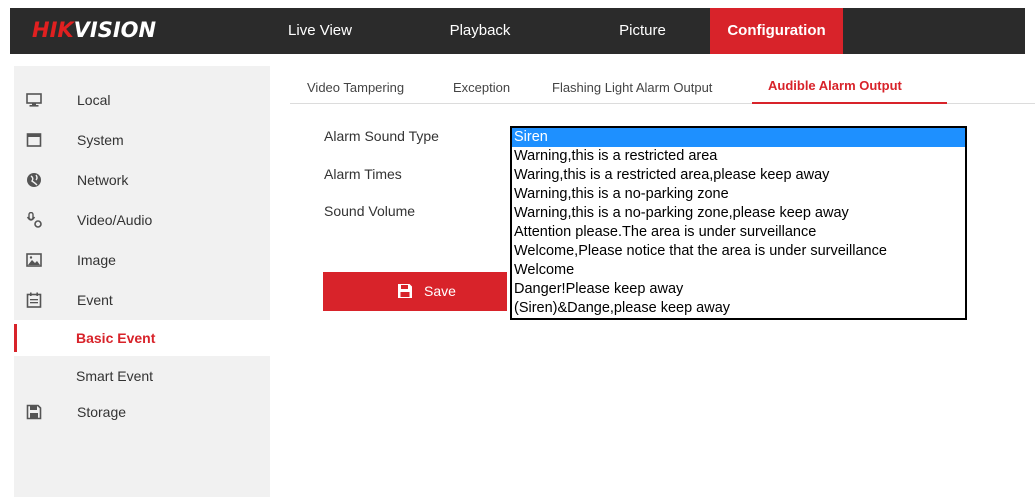  What do you see at coordinates (115, 376) in the screenshot?
I see `sidebar-subitem-label: Smart Event` at bounding box center [115, 376].